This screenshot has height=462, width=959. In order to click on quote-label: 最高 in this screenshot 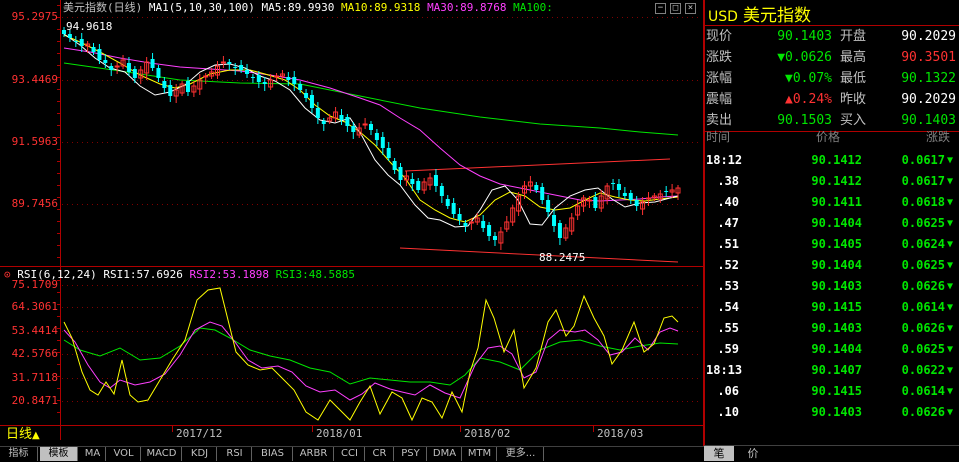, I will do `click(853, 57)`.